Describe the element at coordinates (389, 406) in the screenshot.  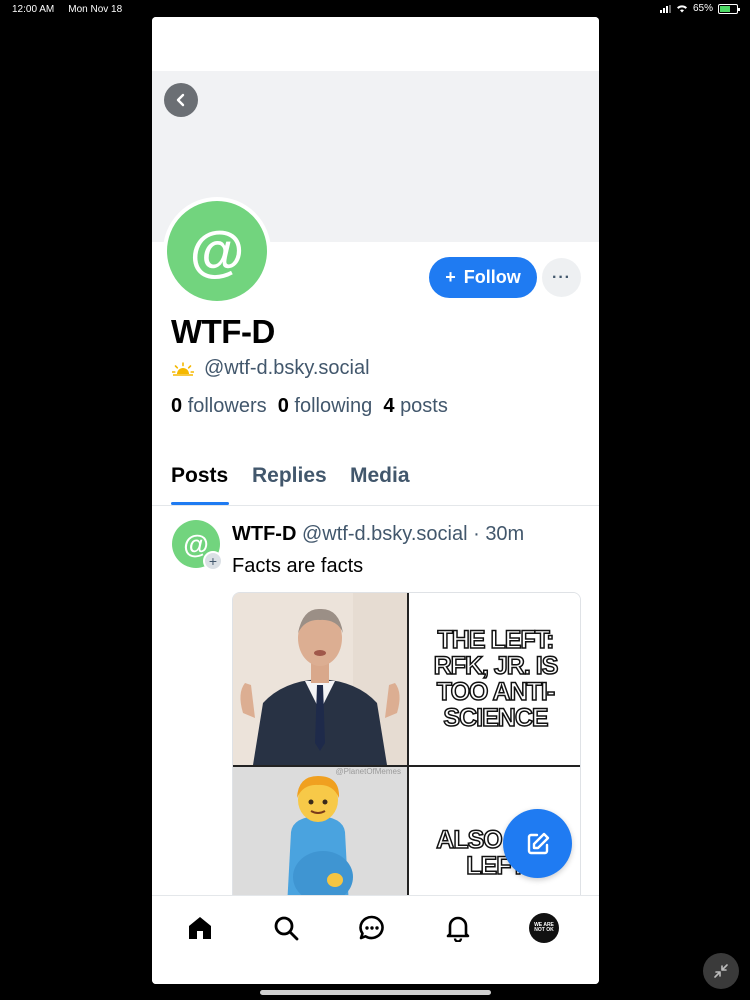
I see `posts-count: 4` at that location.